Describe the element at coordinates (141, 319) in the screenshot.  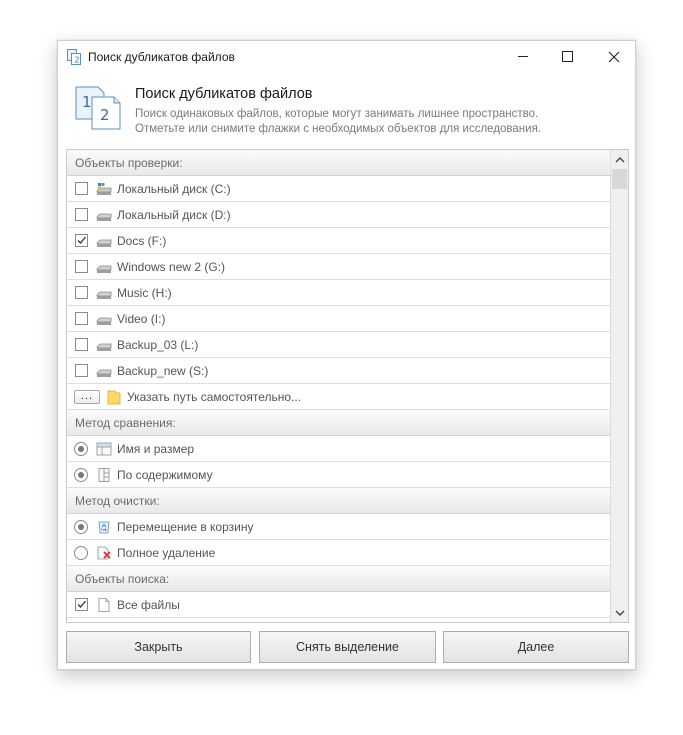
I see `drive-label: Video (I:)` at that location.